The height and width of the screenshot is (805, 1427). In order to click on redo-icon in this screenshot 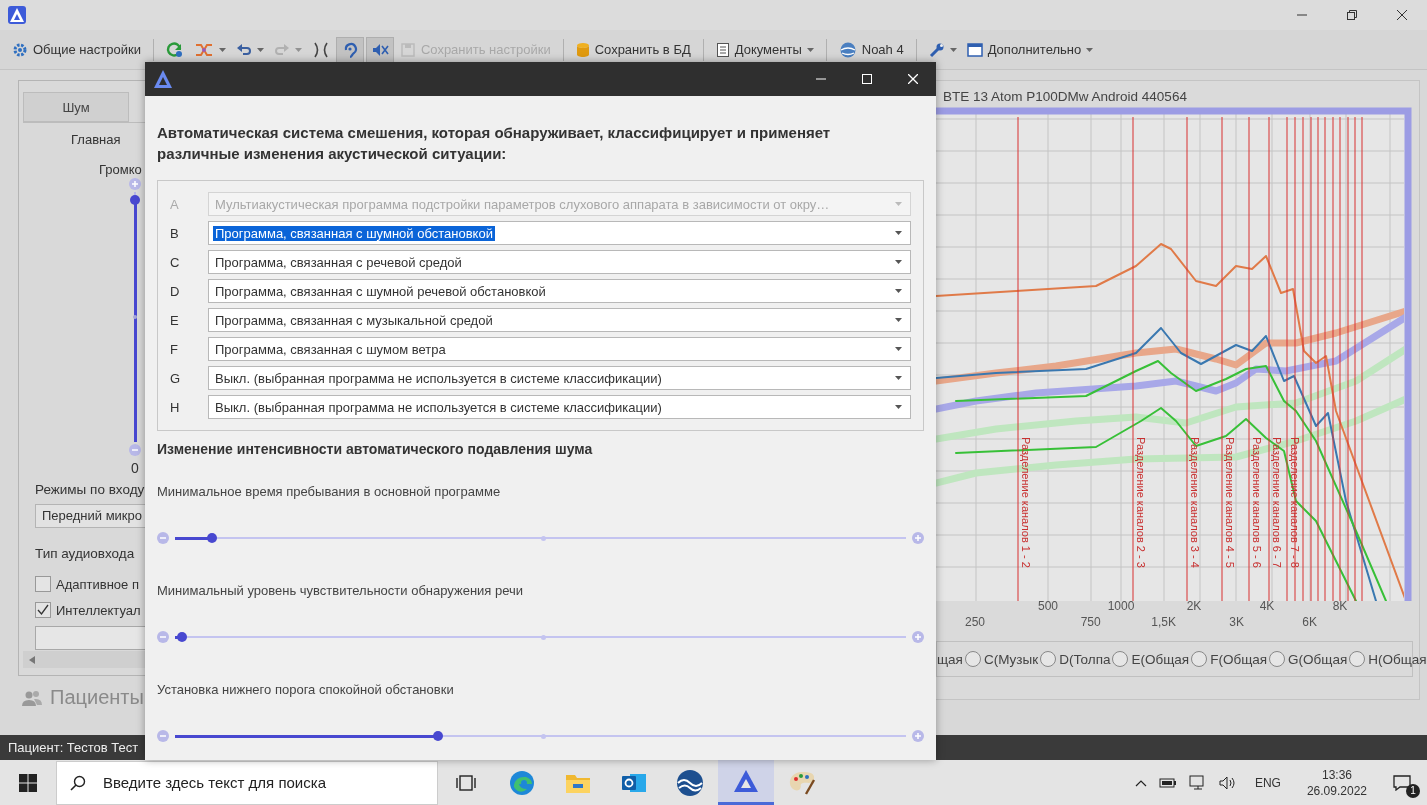, I will do `click(281, 49)`.